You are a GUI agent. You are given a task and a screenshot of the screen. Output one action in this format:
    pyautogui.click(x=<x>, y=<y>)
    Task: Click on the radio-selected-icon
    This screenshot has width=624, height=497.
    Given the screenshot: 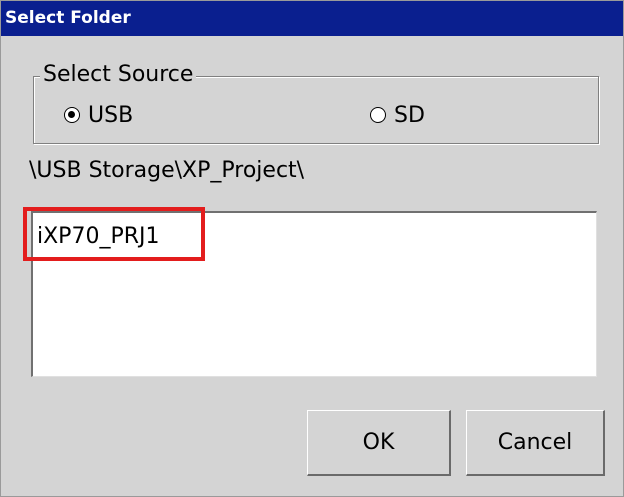 What is the action you would take?
    pyautogui.click(x=72, y=115)
    